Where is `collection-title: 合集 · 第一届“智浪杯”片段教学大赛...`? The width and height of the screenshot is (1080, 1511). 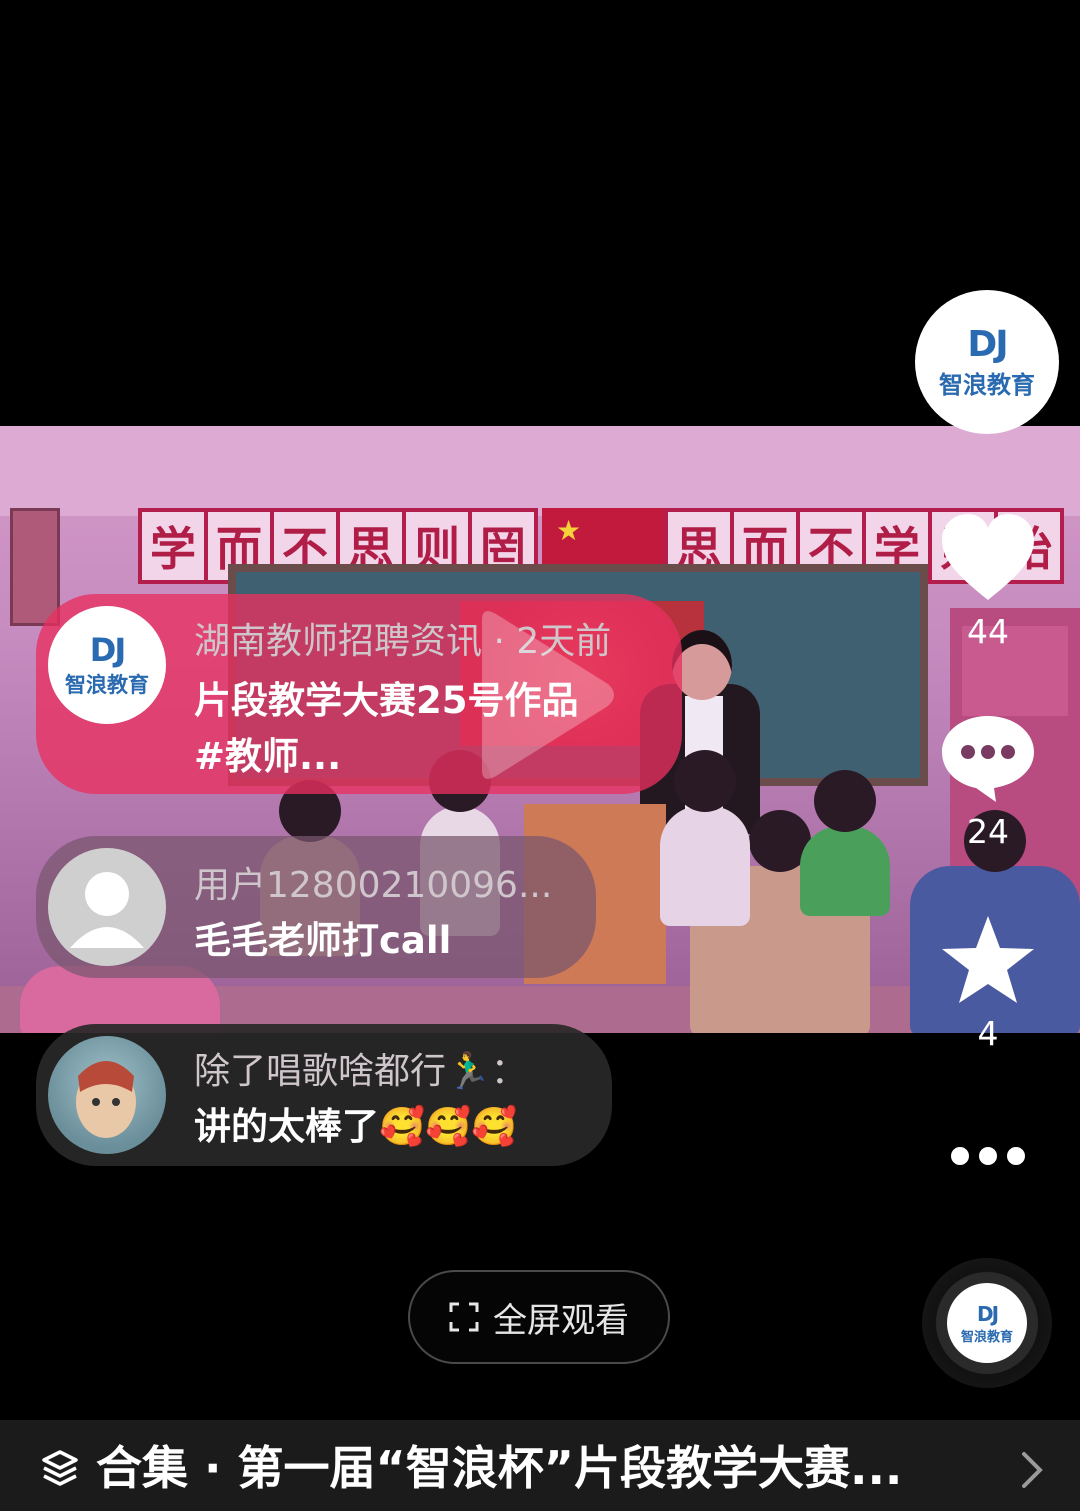
collection-title: 合集 · 第一届“智浪杯”片段教学大赛... is located at coordinates (499, 1468).